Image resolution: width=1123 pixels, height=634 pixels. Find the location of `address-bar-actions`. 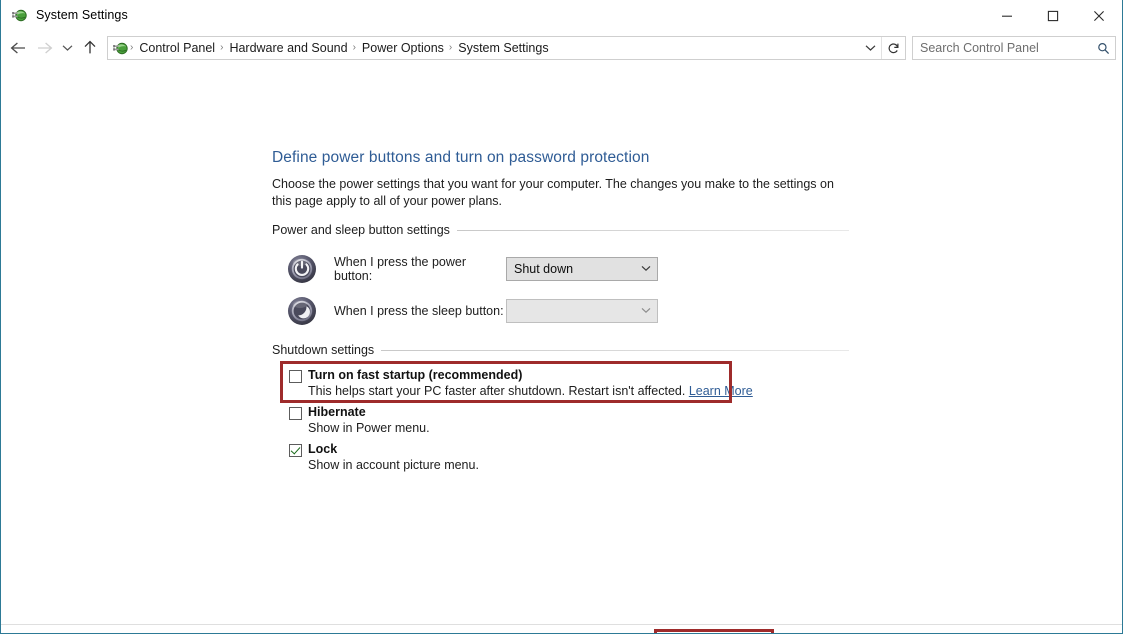

address-bar-actions is located at coordinates (882, 47).